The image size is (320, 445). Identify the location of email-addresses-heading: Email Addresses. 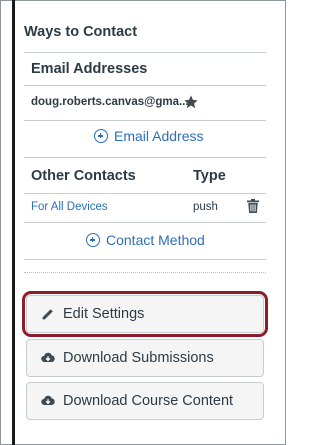
(89, 69).